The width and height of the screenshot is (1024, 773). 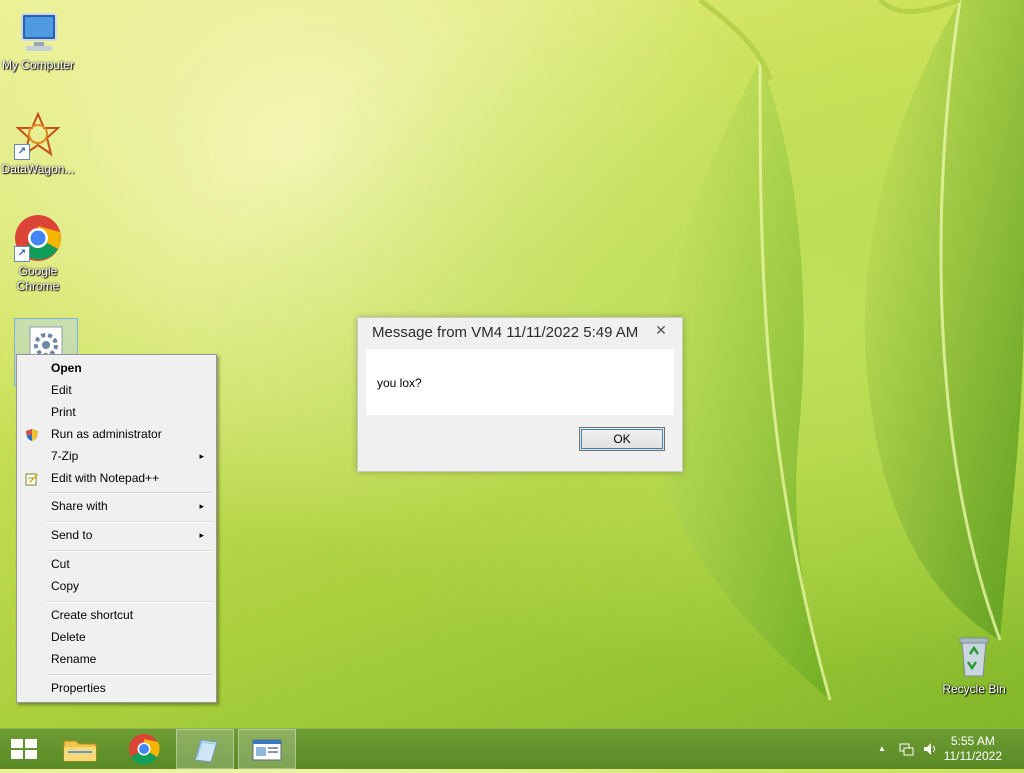 What do you see at coordinates (906, 749) in the screenshot?
I see `network-icon` at bounding box center [906, 749].